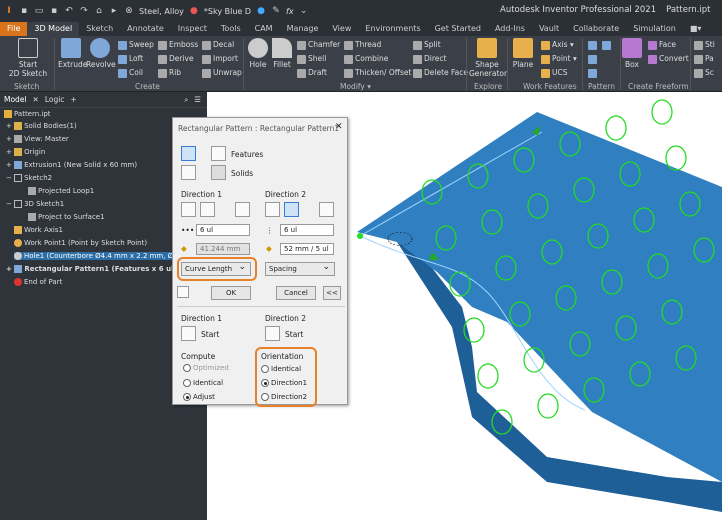 This screenshot has height=520, width=722. Describe the element at coordinates (303, 29) in the screenshot. I see `tab-manage: Manage` at that location.